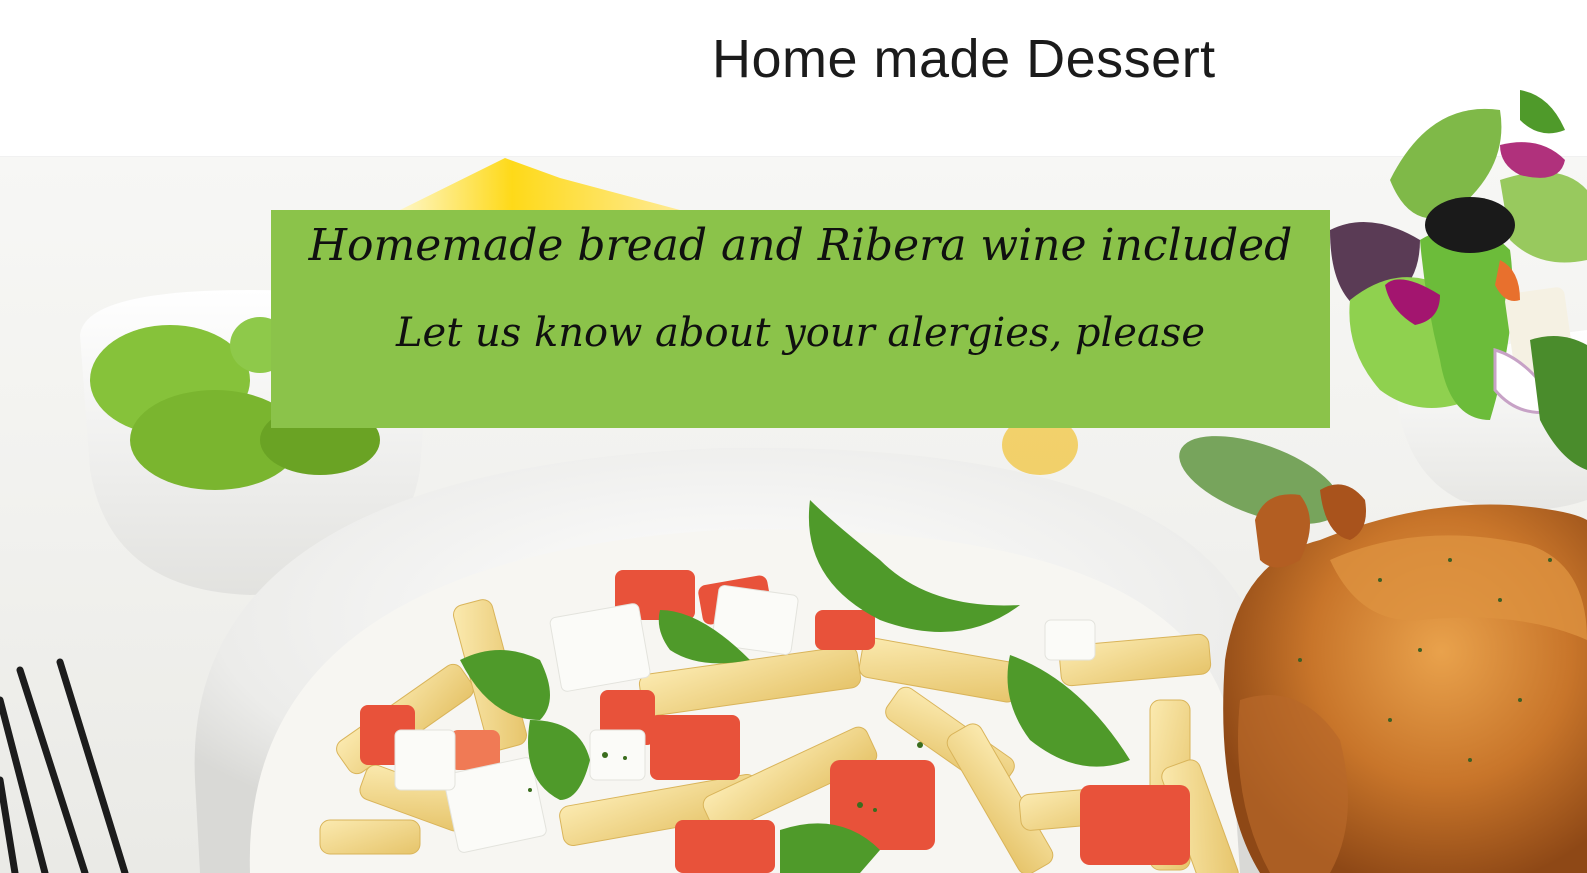 The width and height of the screenshot is (1587, 873). Describe the element at coordinates (800, 333) in the screenshot. I see `banner-line-allergies: Let us know about your alergies, please` at that location.